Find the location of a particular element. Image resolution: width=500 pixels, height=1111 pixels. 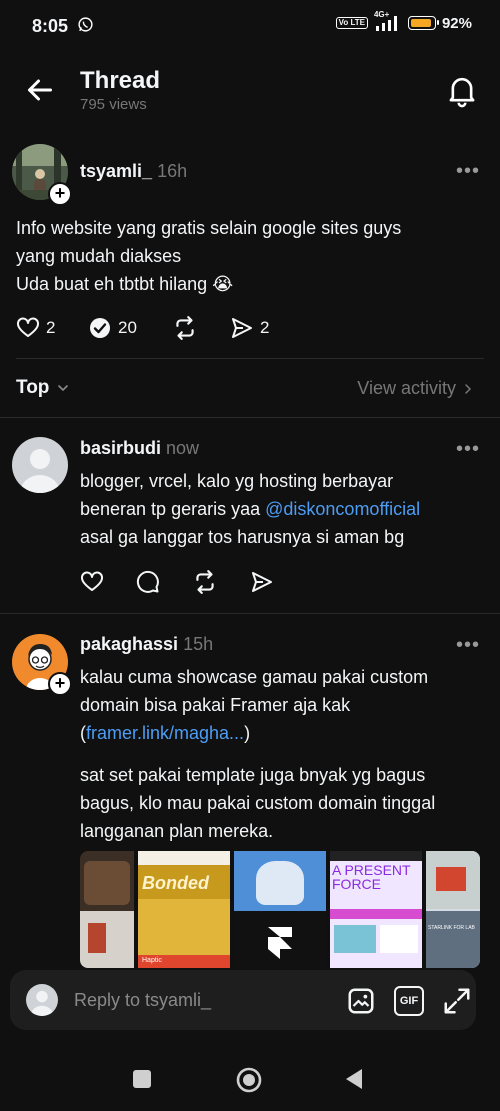

reply1-line: blogger, vrcel, kalo yg hosting berbayar is located at coordinates (237, 481).